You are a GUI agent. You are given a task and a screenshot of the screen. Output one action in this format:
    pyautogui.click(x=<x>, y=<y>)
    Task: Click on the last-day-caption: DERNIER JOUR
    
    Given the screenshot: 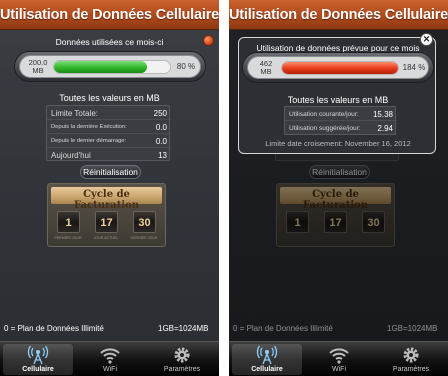 What is the action you would take?
    pyautogui.click(x=144, y=238)
    